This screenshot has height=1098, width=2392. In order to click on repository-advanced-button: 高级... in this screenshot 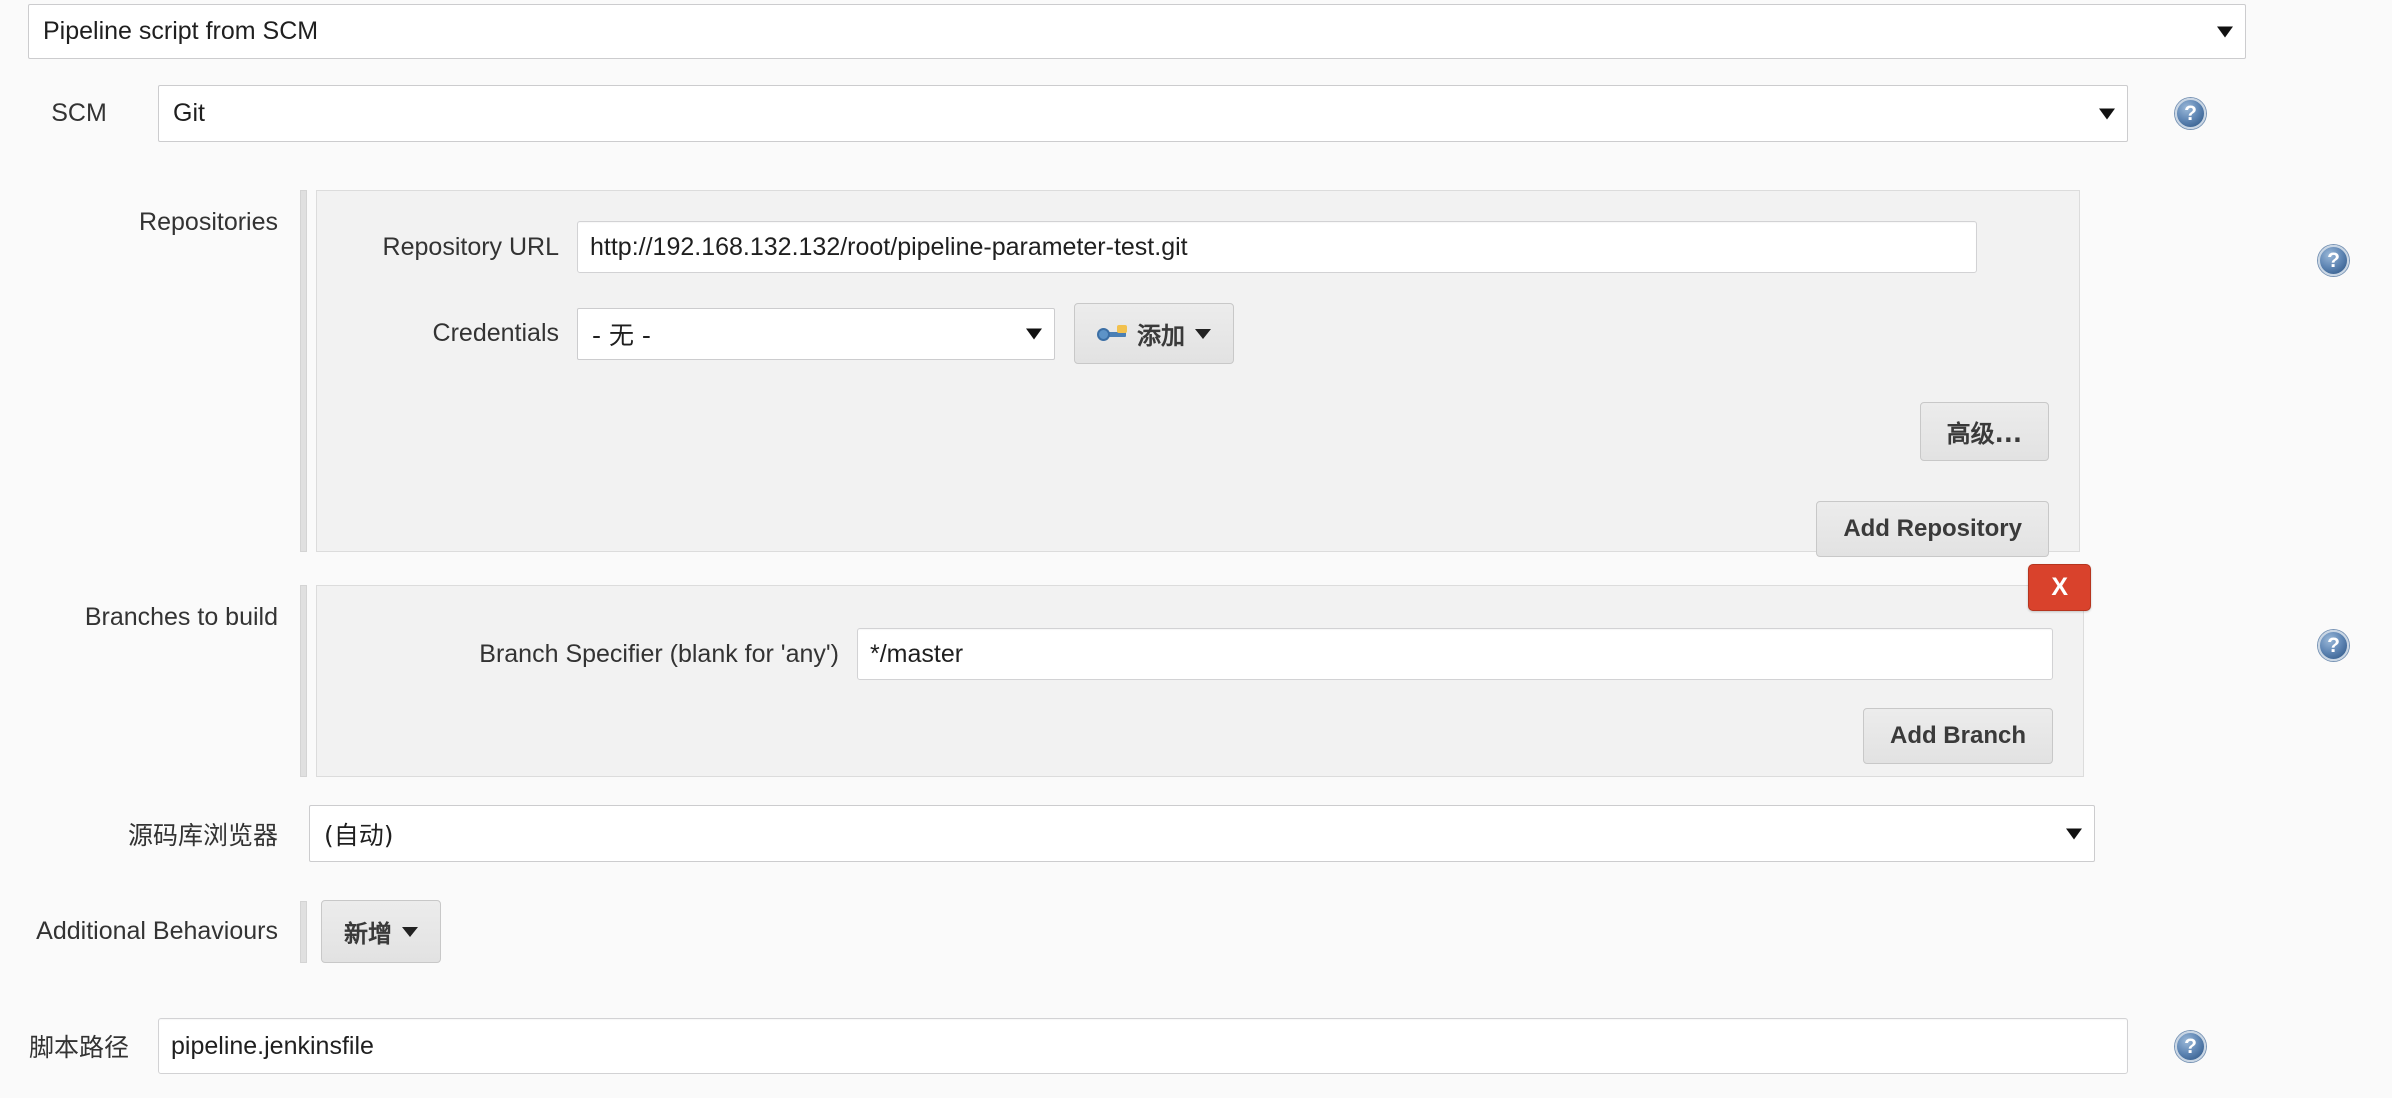, I will do `click(1984, 431)`.